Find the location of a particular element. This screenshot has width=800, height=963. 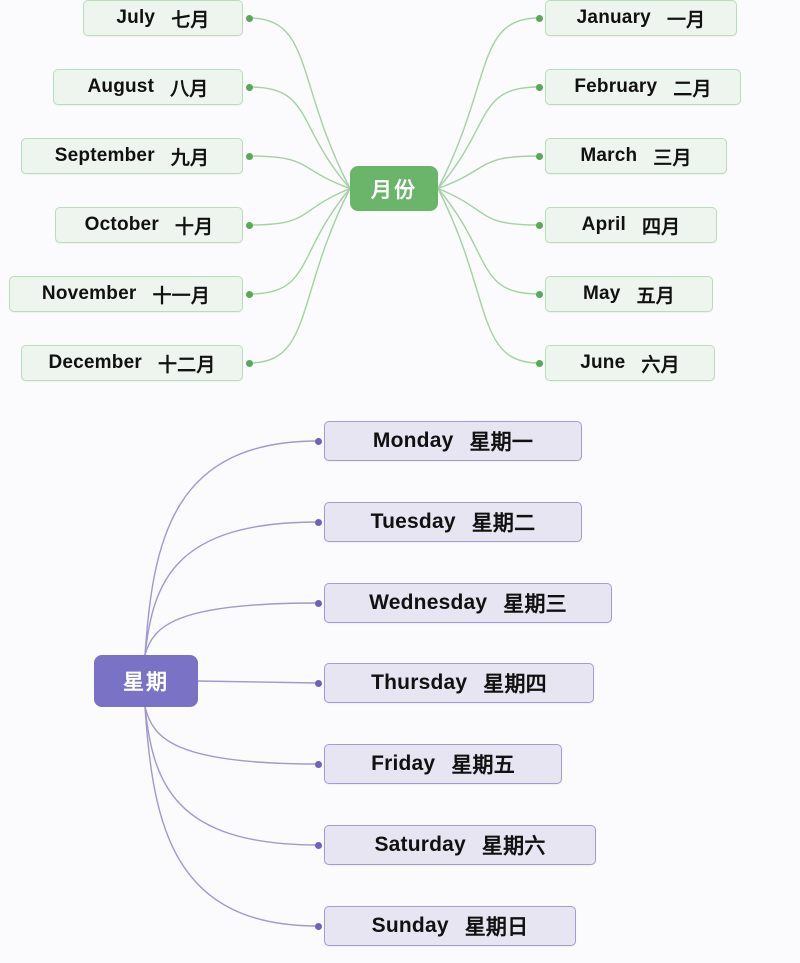

label-english: Sunday is located at coordinates (410, 925).